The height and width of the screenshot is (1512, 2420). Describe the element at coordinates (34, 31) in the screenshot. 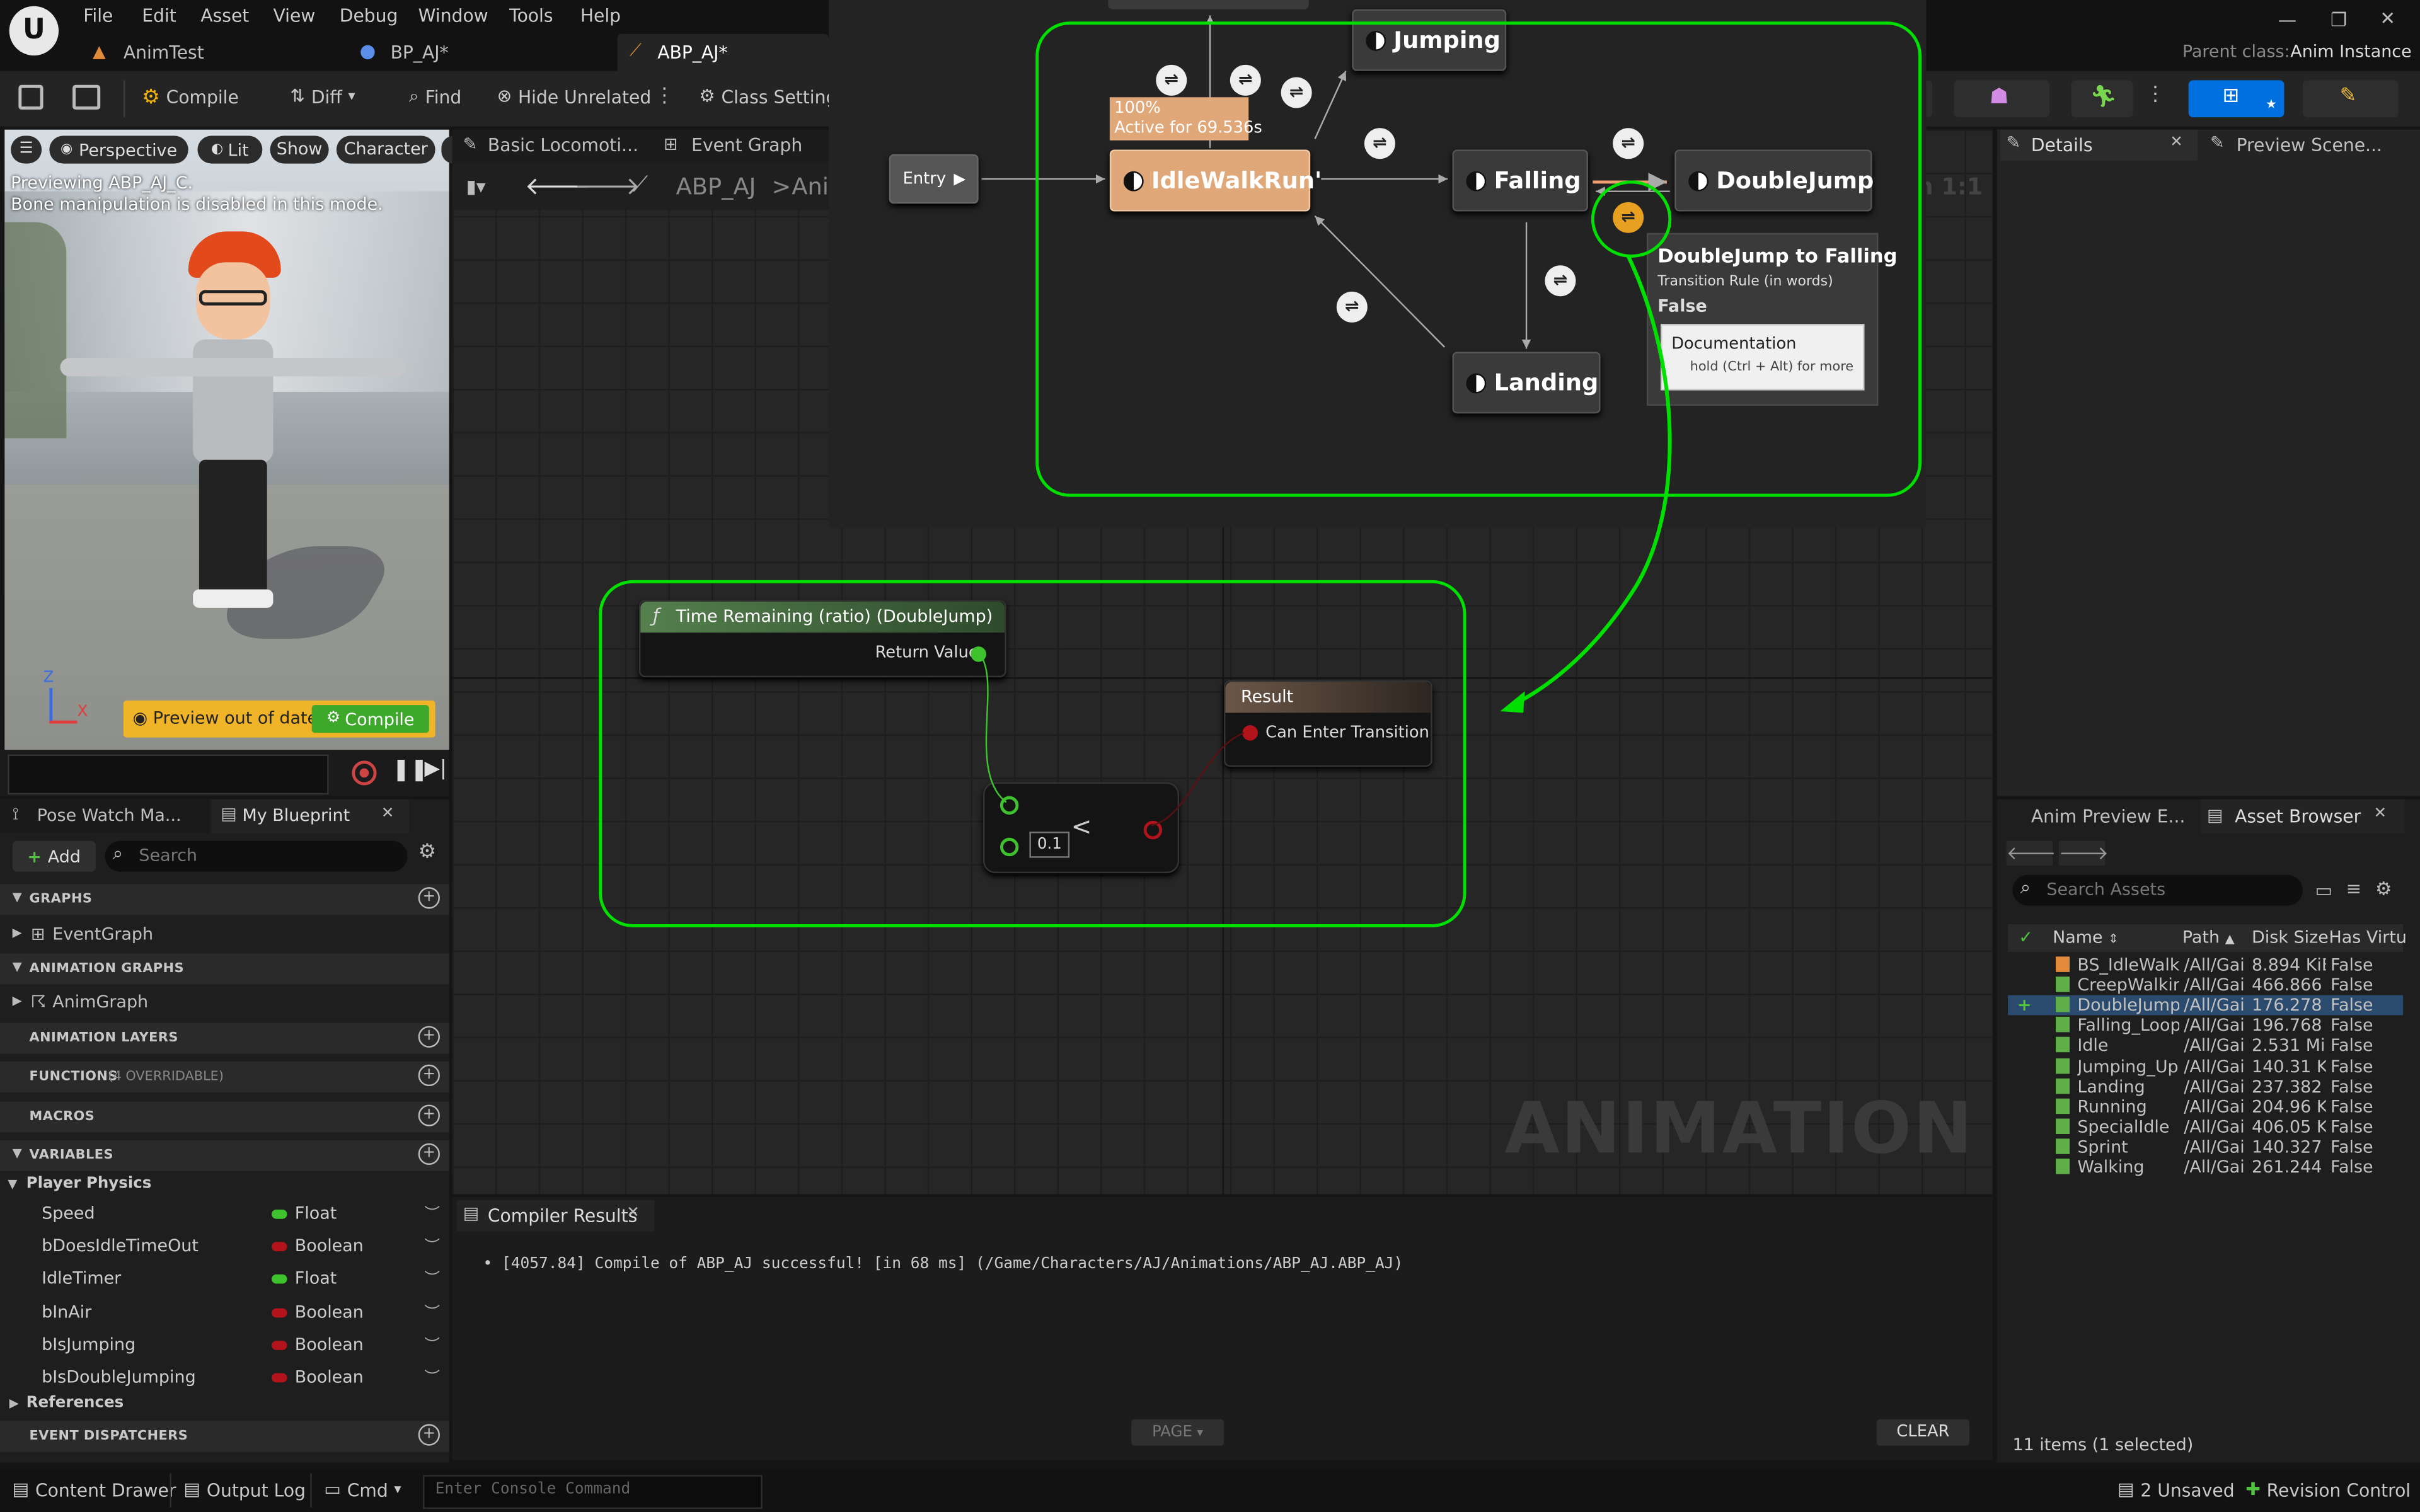

I see `unreal-logo: U` at that location.